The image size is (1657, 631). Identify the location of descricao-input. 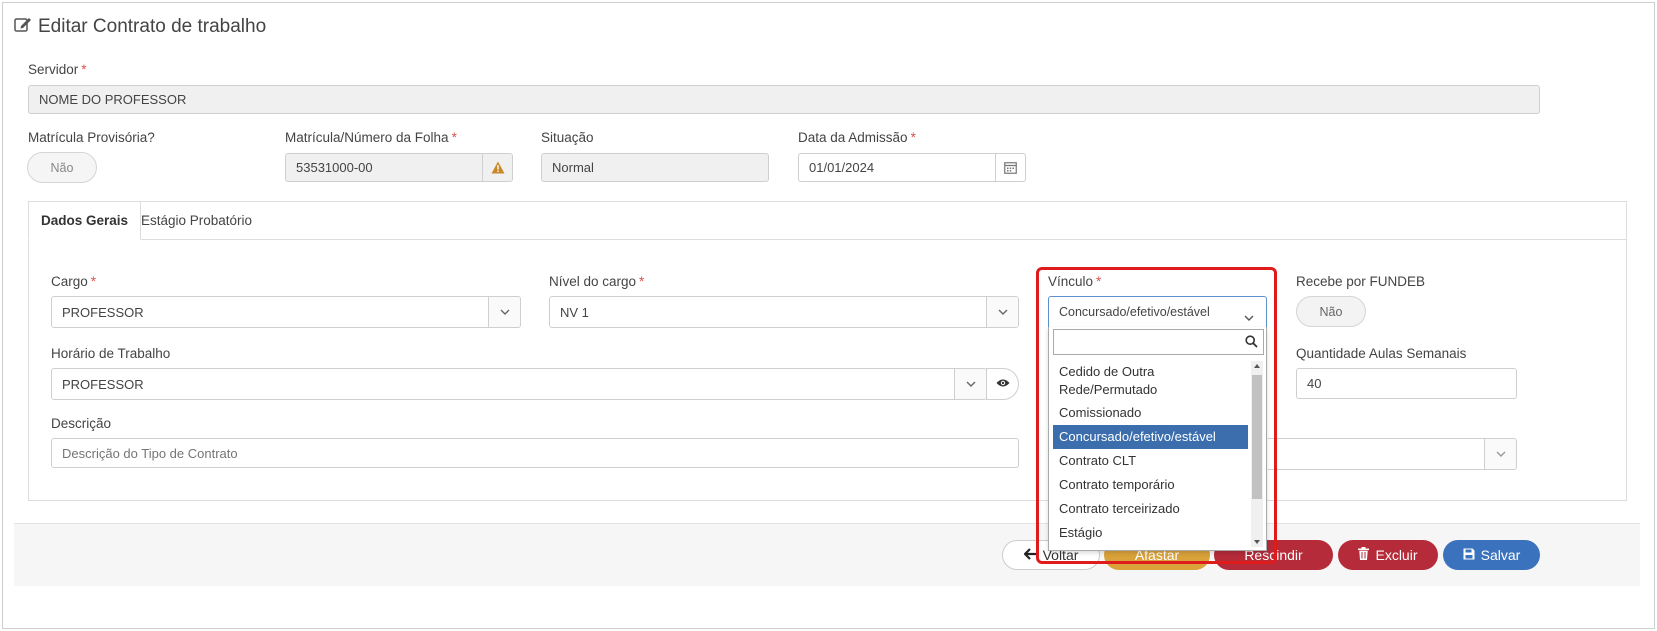
(535, 453).